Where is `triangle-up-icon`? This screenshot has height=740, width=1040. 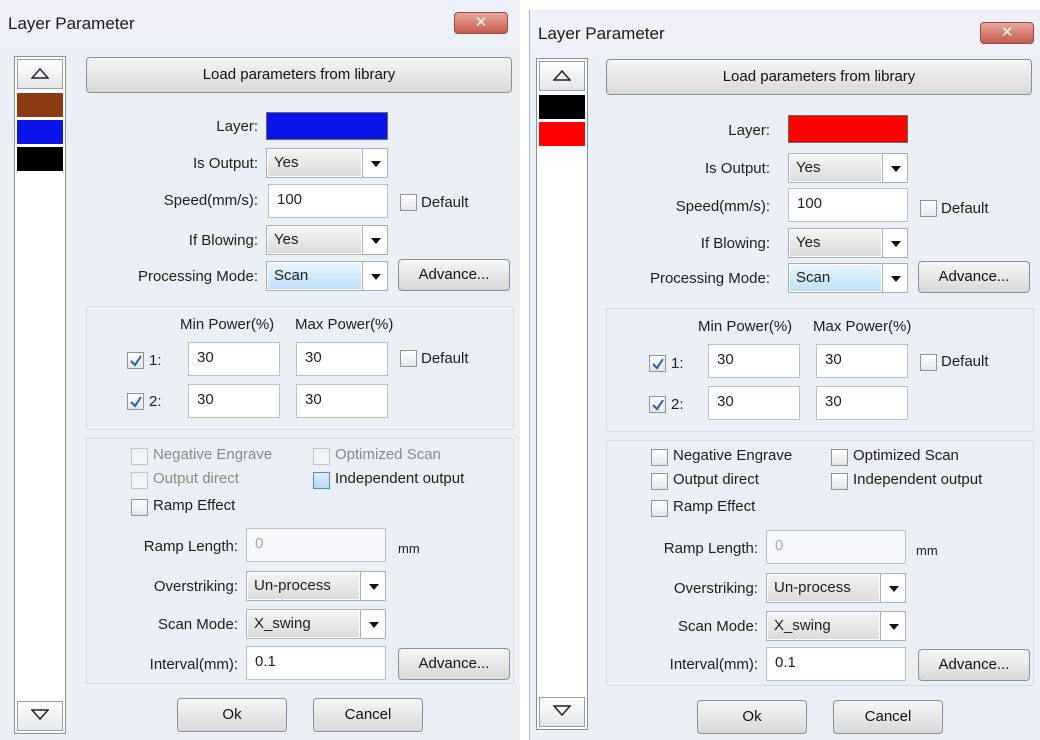 triangle-up-icon is located at coordinates (562, 75).